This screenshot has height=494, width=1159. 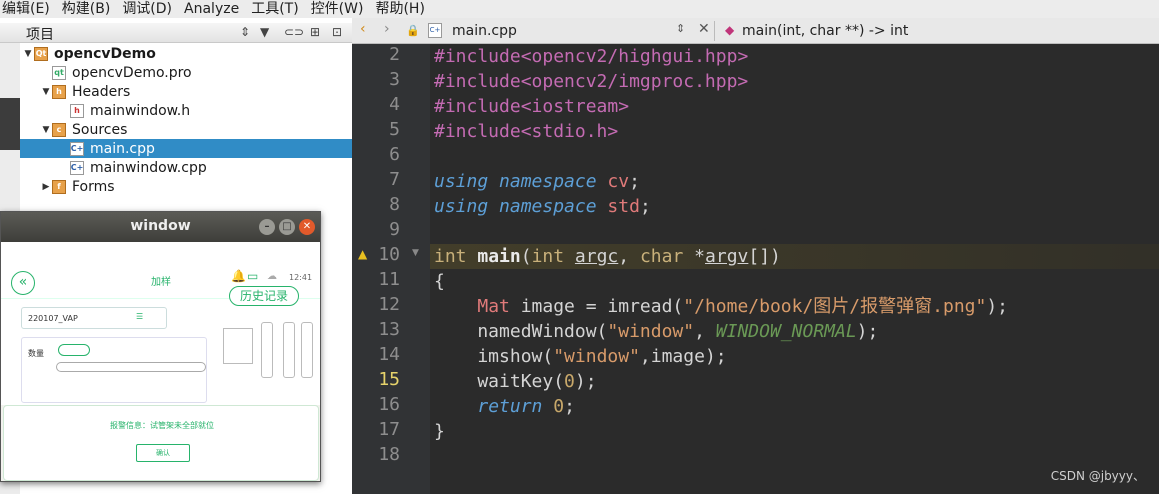 What do you see at coordinates (88, 9) in the screenshot?
I see `menu-build: 构建(B)` at bounding box center [88, 9].